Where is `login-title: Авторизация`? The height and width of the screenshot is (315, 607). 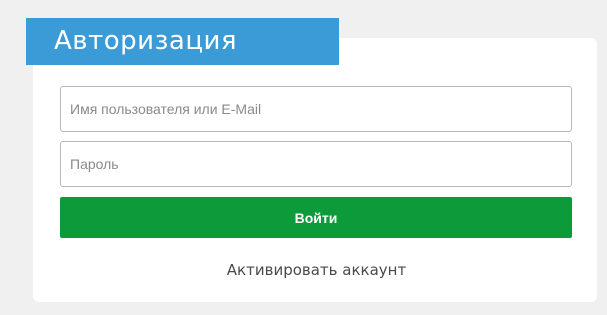
login-title: Авторизация is located at coordinates (182, 41).